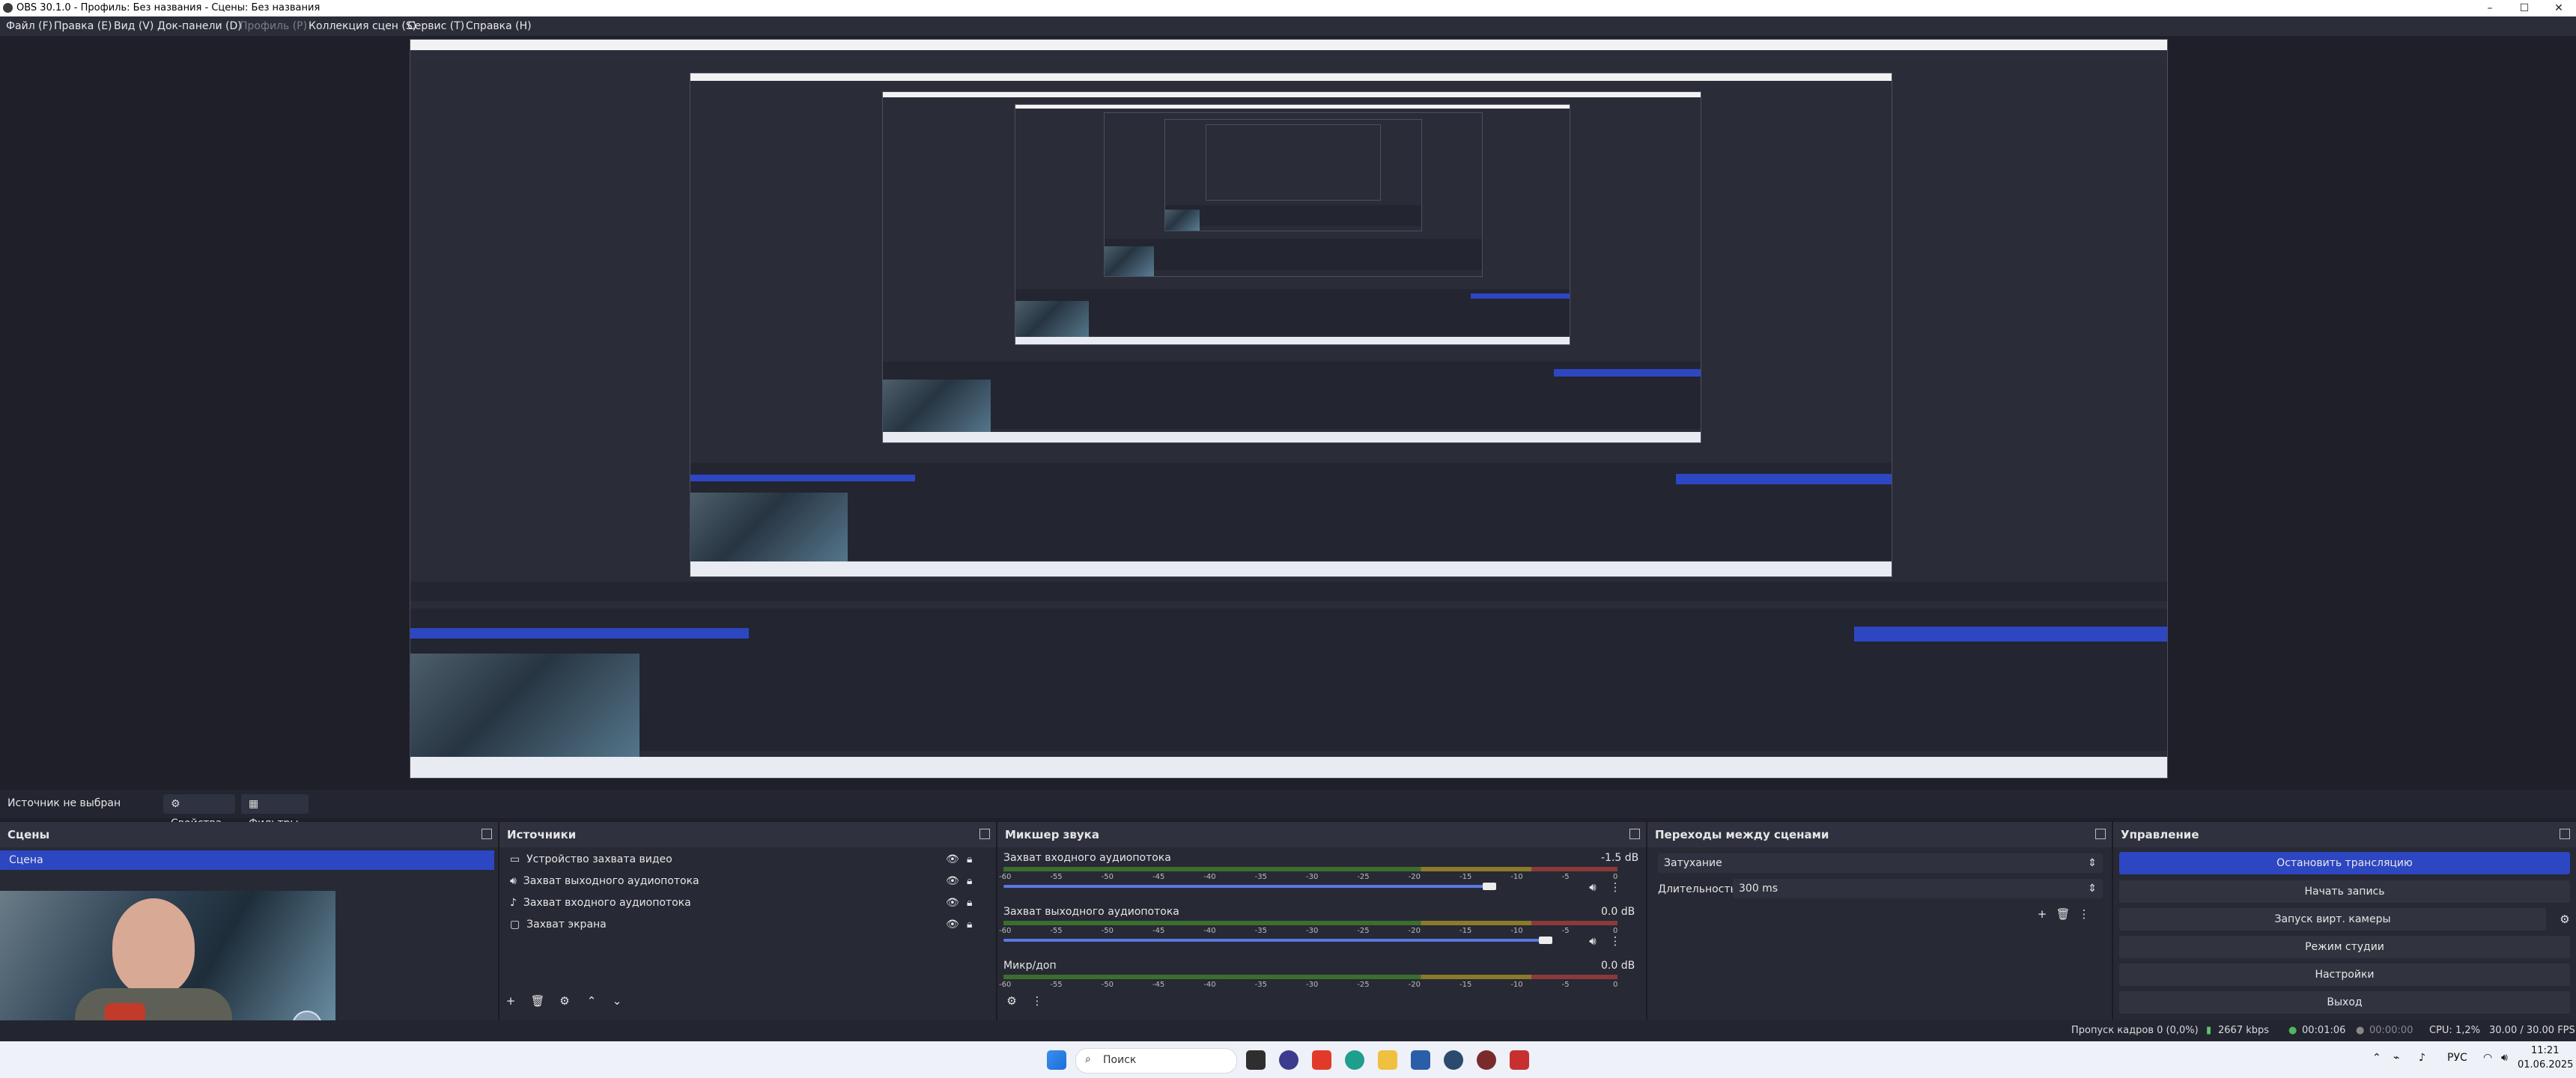 This screenshot has width=2576, height=1078. What do you see at coordinates (254, 804) in the screenshot?
I see `filter-icon: ▦` at bounding box center [254, 804].